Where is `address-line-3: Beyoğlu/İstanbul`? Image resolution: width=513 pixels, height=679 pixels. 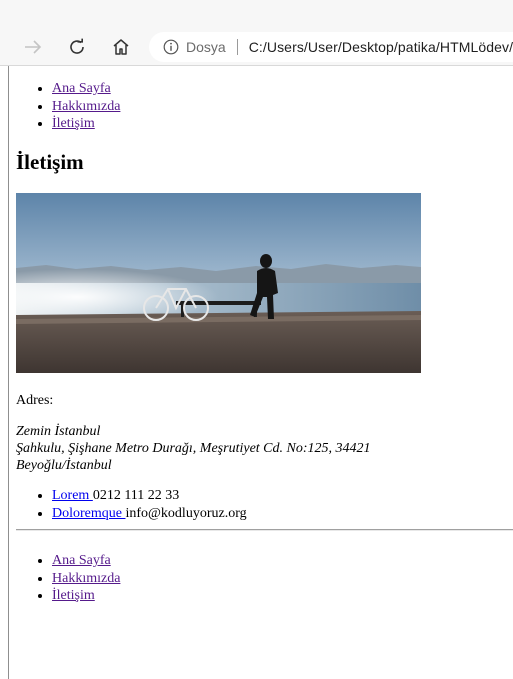
address-line-3: Beyoğlu/İstanbul is located at coordinates (64, 465).